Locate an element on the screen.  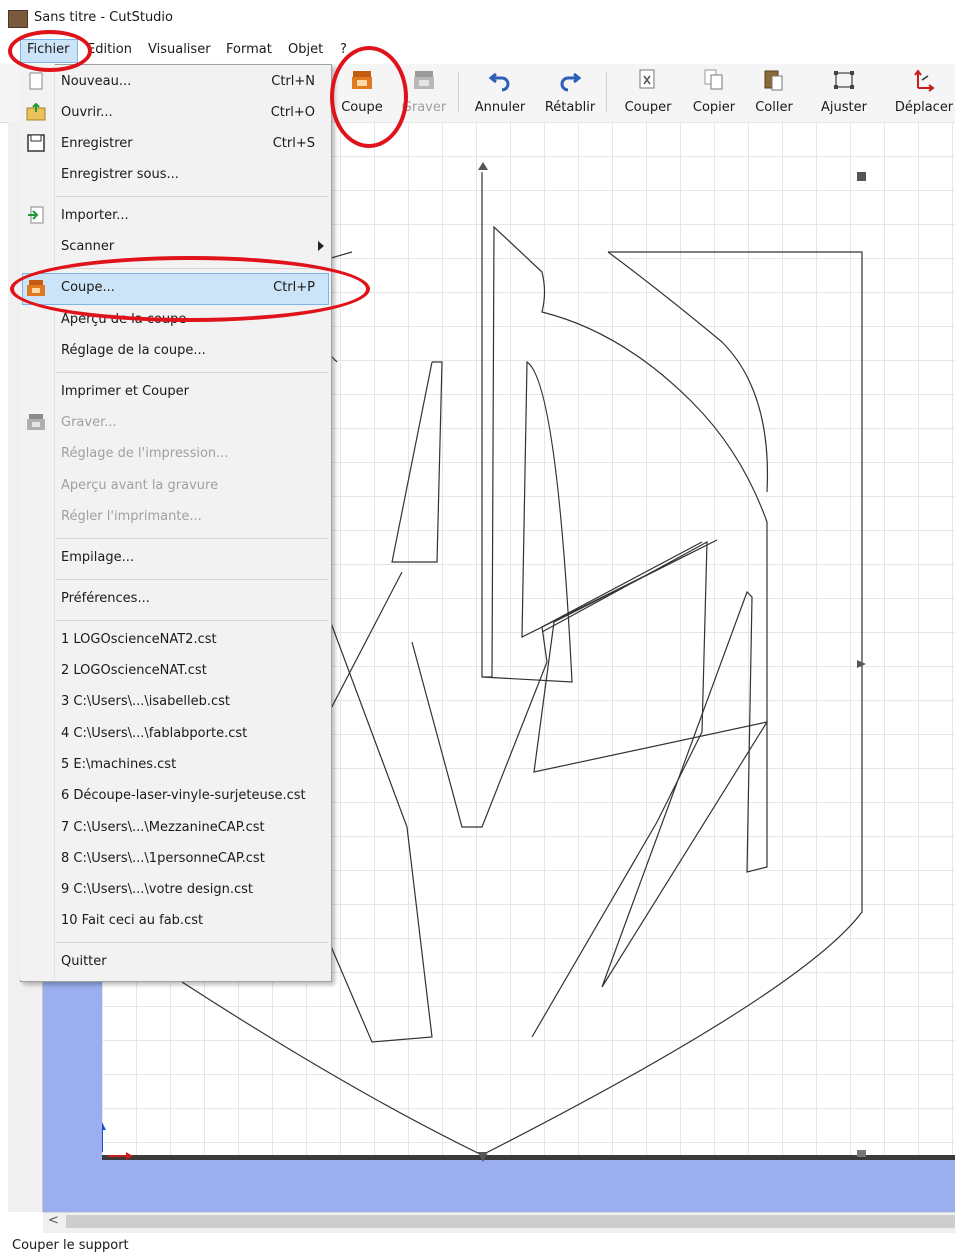
recent-file-item: 9 C:\Users\...\votre design.cst is located at coordinates (157, 889).